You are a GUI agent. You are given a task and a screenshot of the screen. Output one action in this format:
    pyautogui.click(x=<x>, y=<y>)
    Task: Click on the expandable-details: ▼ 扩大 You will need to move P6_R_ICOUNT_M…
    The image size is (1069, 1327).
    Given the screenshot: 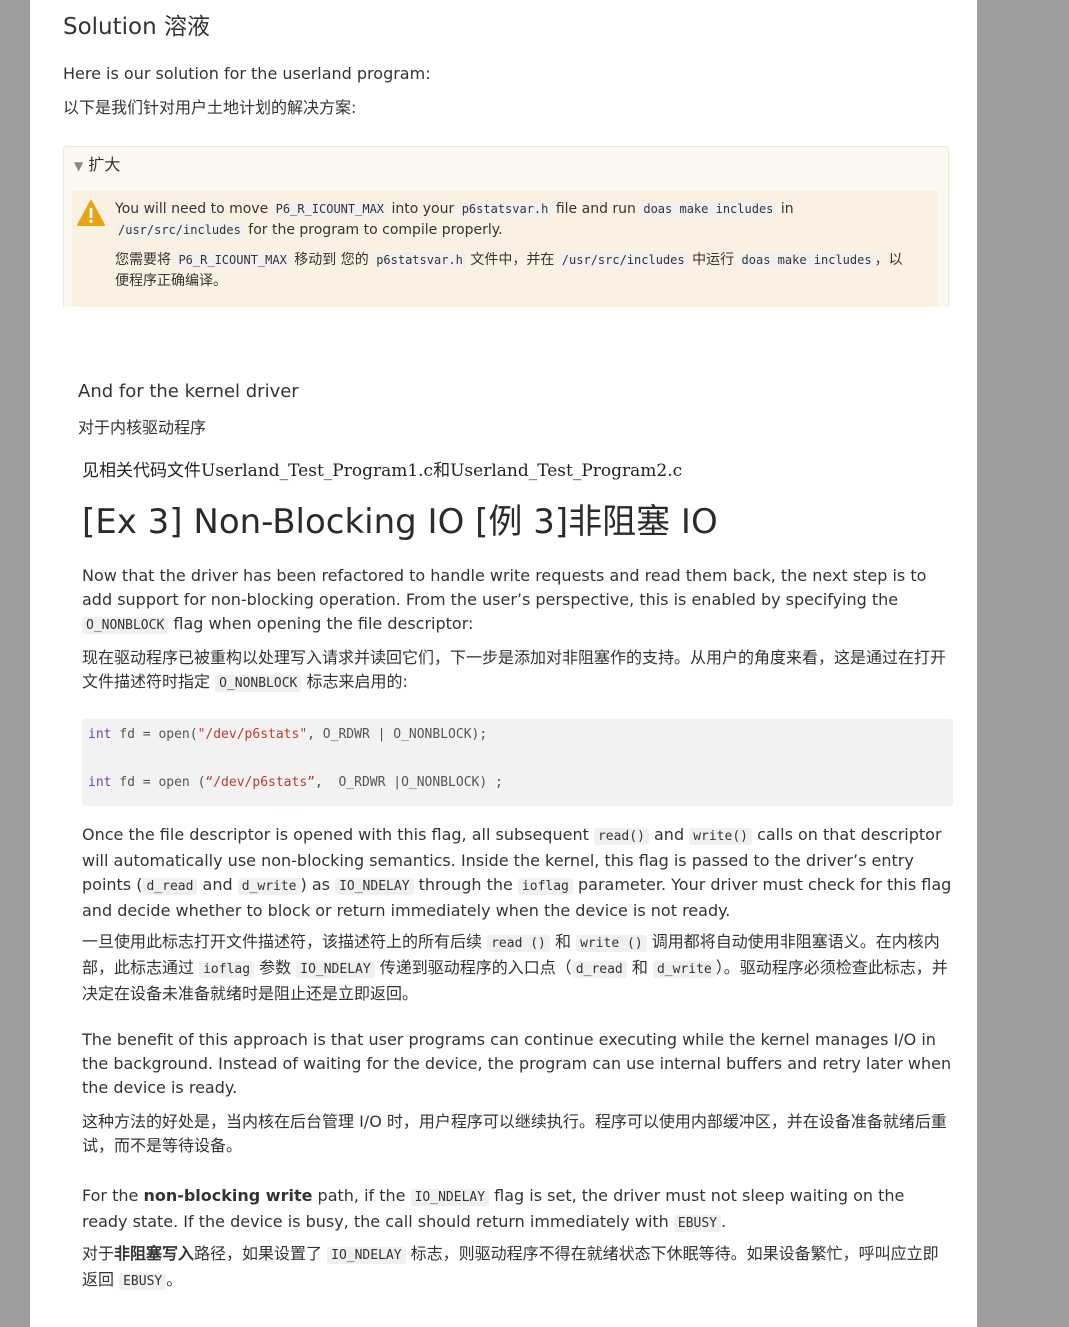 What is the action you would take?
    pyautogui.click(x=506, y=226)
    